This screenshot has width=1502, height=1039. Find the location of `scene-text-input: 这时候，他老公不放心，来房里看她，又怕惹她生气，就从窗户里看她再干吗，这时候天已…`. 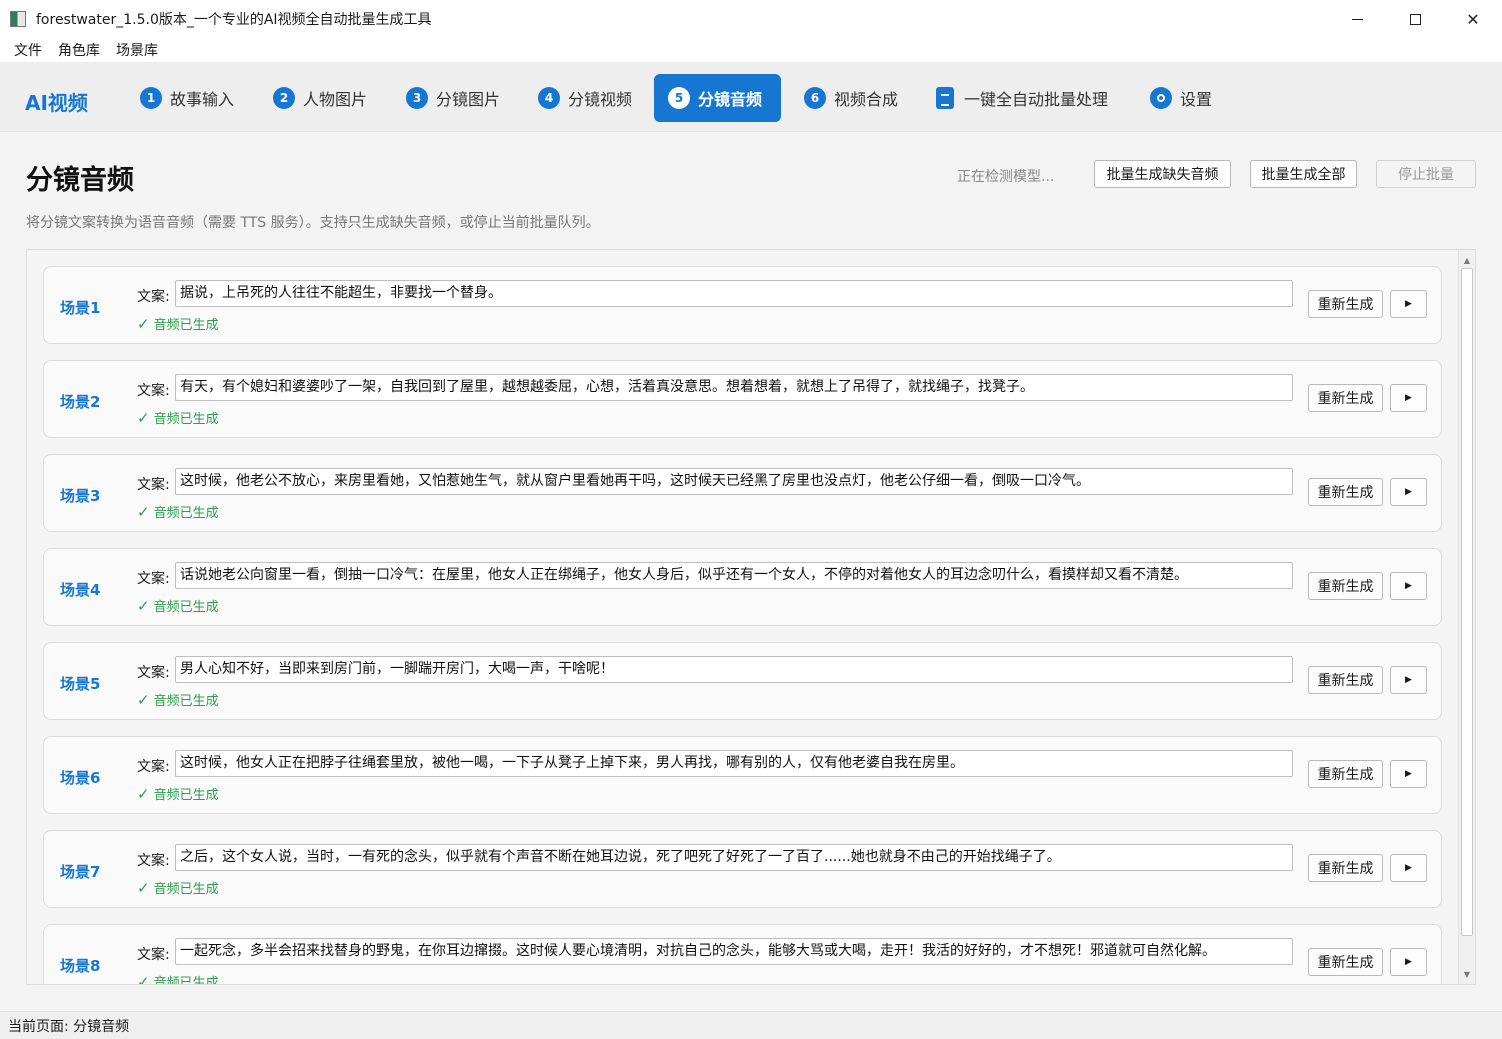

scene-text-input: 这时候，他老公不放心，来房里看她，又怕惹她生气，就从窗户里看她再干吗，这时候天已… is located at coordinates (734, 481).